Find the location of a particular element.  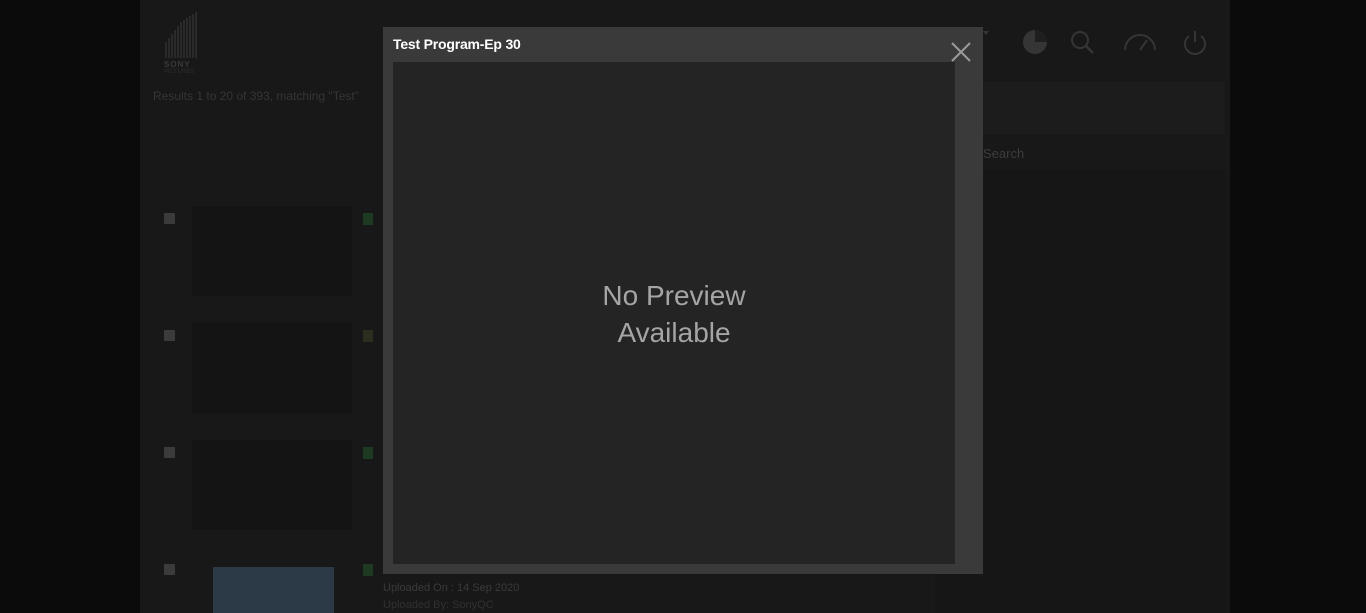

search-icon is located at coordinates (1082, 42).